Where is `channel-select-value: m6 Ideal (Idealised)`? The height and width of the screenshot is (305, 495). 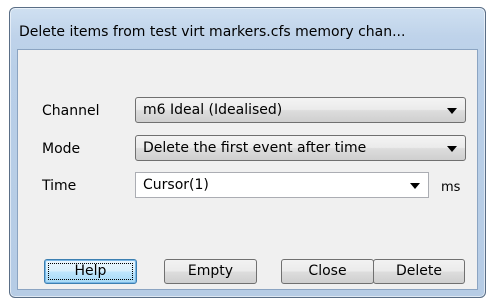 channel-select-value: m6 Ideal (Idealised) is located at coordinates (213, 110).